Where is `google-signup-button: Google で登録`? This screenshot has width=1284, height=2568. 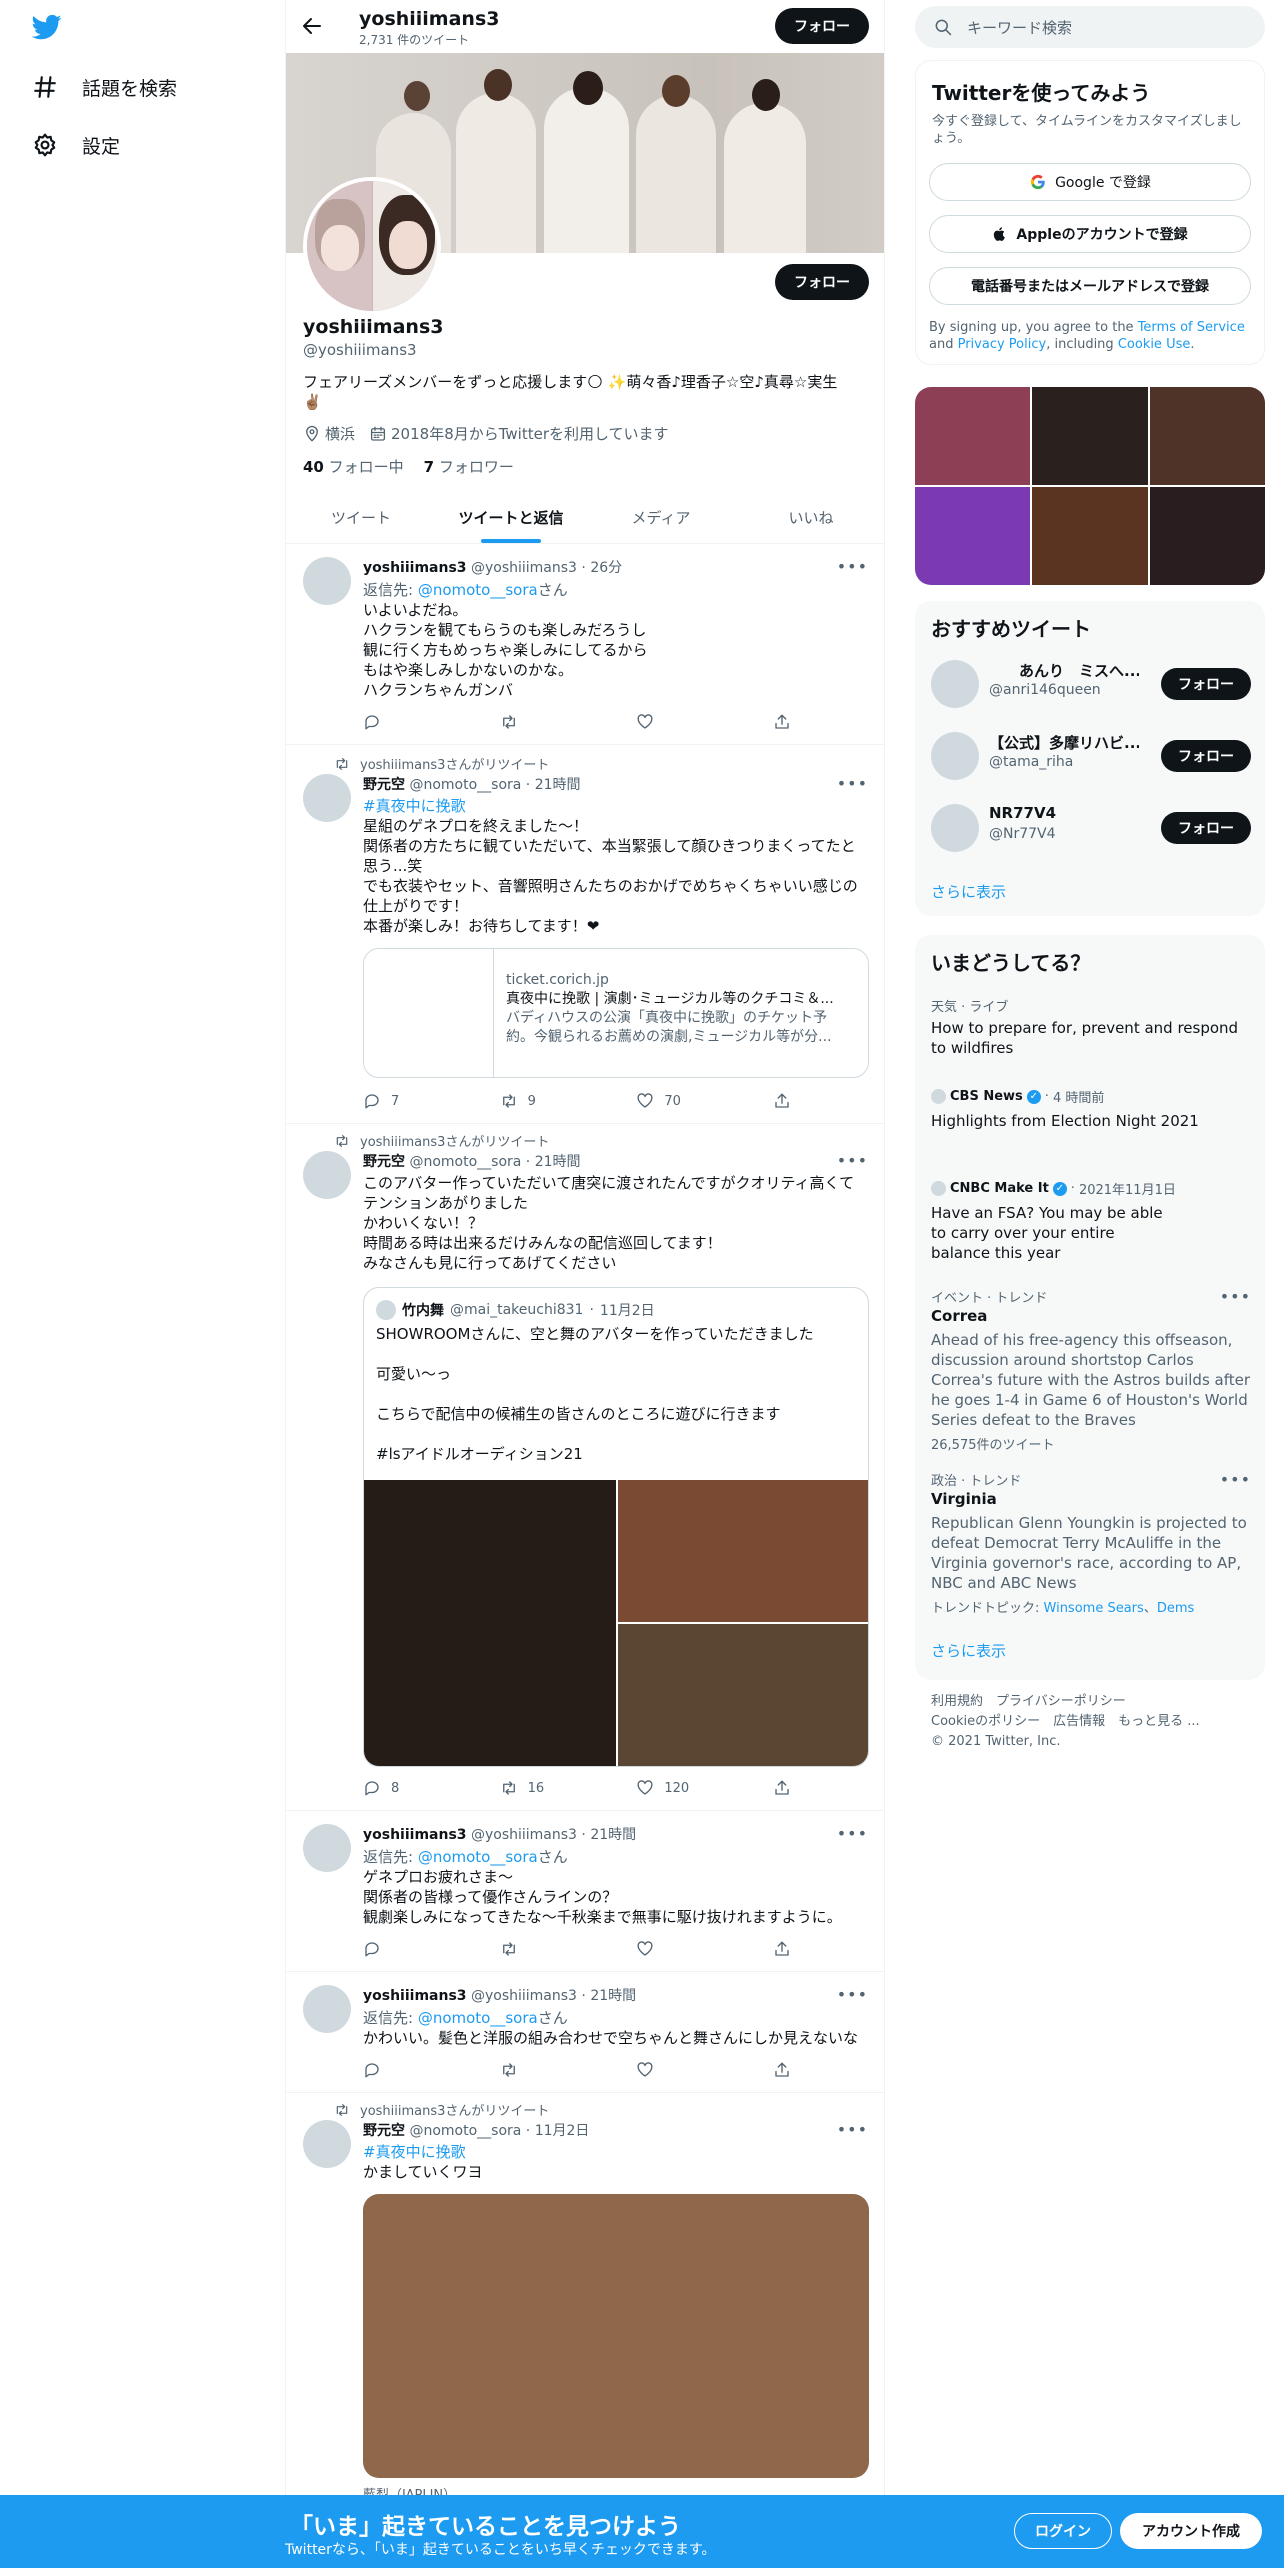 google-signup-button: Google で登録 is located at coordinates (1090, 182).